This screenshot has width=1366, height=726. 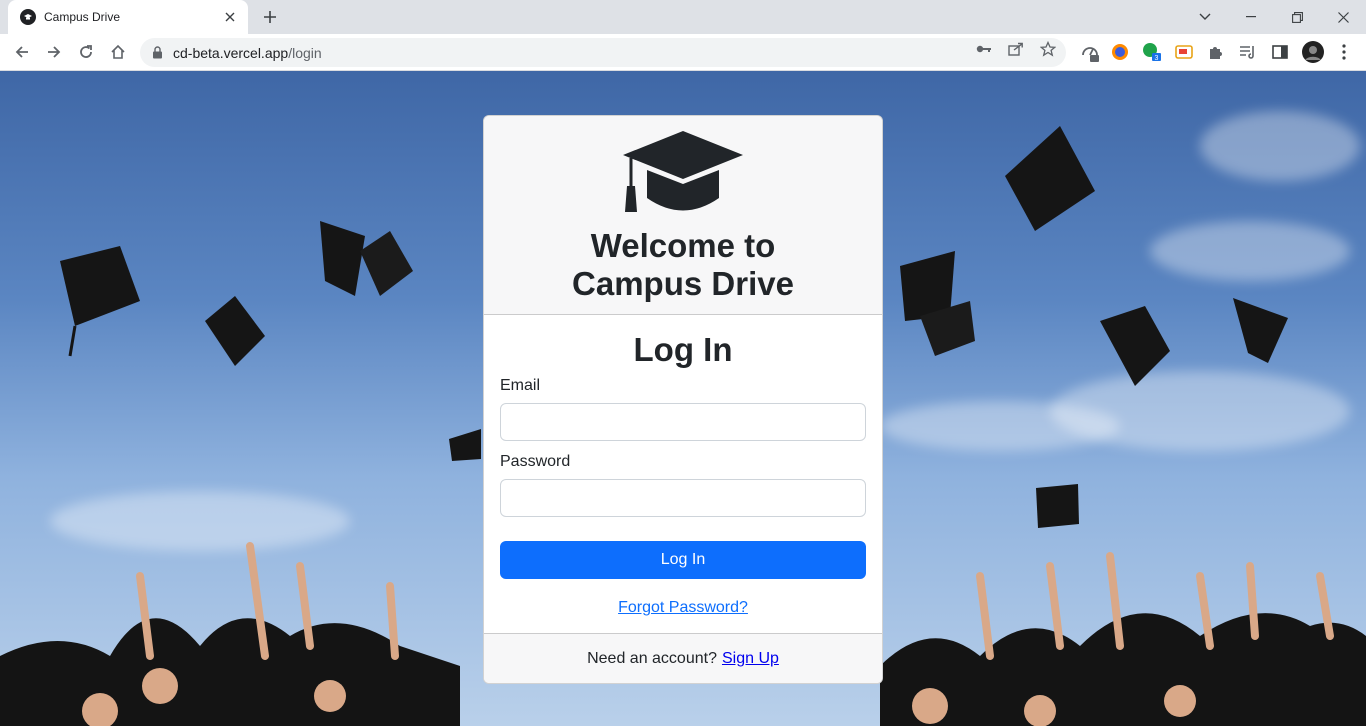 I want to click on profile-avatar, so click(x=1313, y=52).